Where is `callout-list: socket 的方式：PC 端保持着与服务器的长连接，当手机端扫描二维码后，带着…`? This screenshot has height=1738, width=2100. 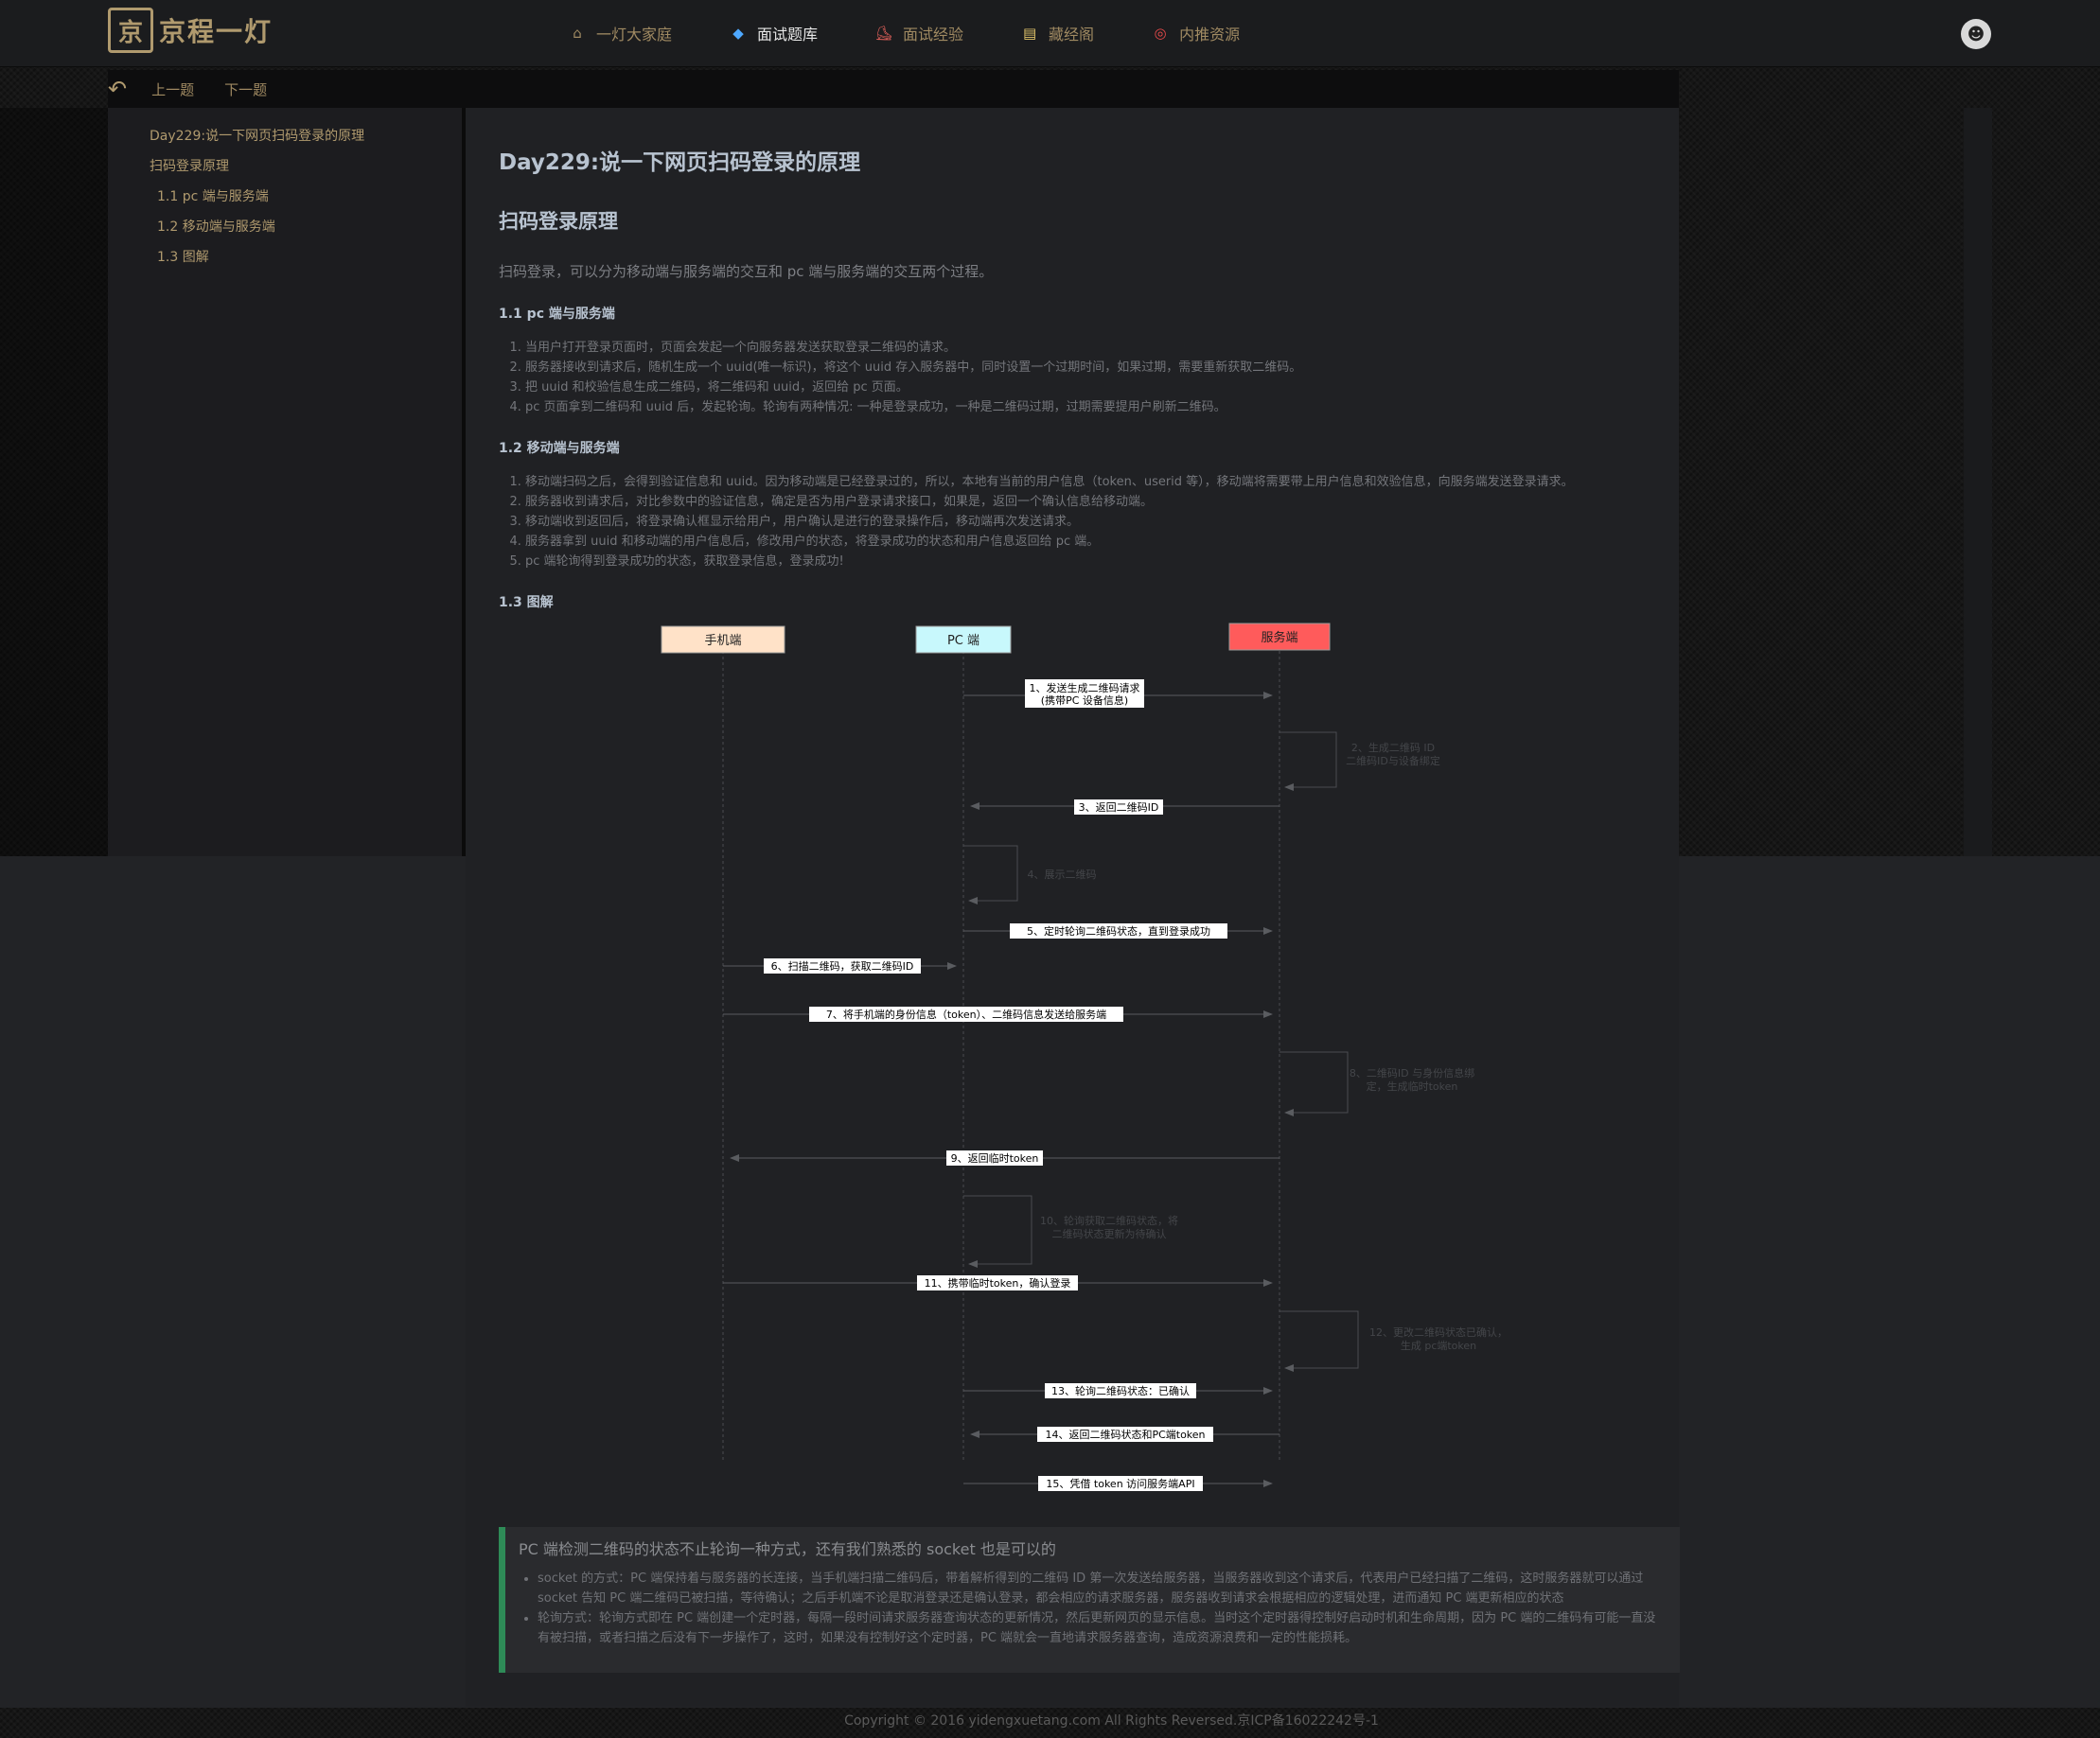 callout-list: socket 的方式：PC 端保持着与服务器的长连接，当手机端扫描二维码后，带着… is located at coordinates (1093, 1609).